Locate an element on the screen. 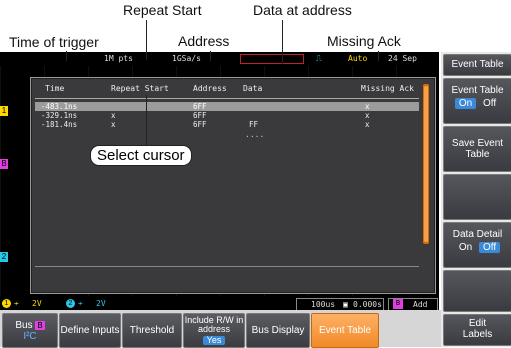 The height and width of the screenshot is (348, 511). callout-repeat-start: Repeat Start is located at coordinates (162, 10).